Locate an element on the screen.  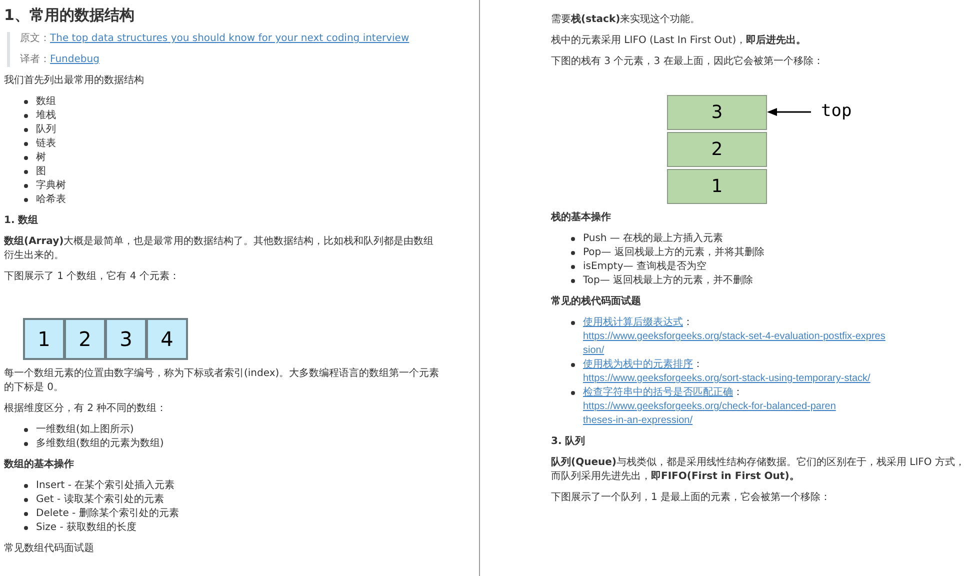
list-item: 字典树 is located at coordinates (51, 186).